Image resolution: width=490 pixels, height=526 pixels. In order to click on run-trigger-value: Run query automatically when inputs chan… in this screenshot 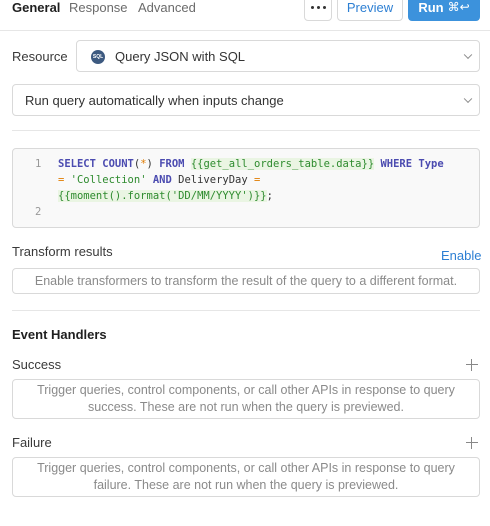, I will do `click(154, 100)`.